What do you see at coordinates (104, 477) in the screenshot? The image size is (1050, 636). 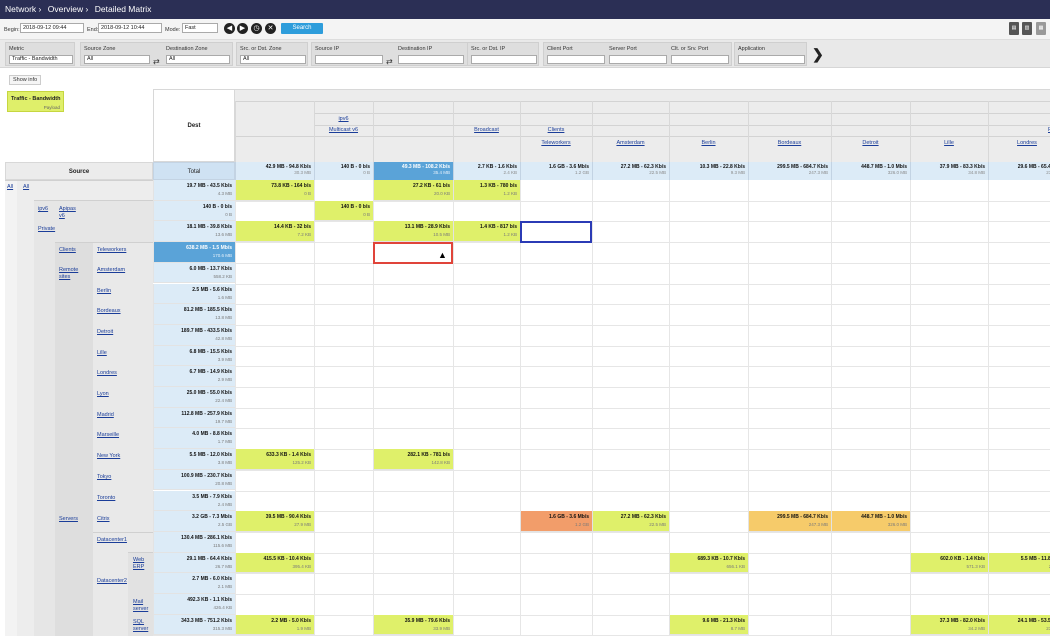 I see `source-site-14: Tokyo` at bounding box center [104, 477].